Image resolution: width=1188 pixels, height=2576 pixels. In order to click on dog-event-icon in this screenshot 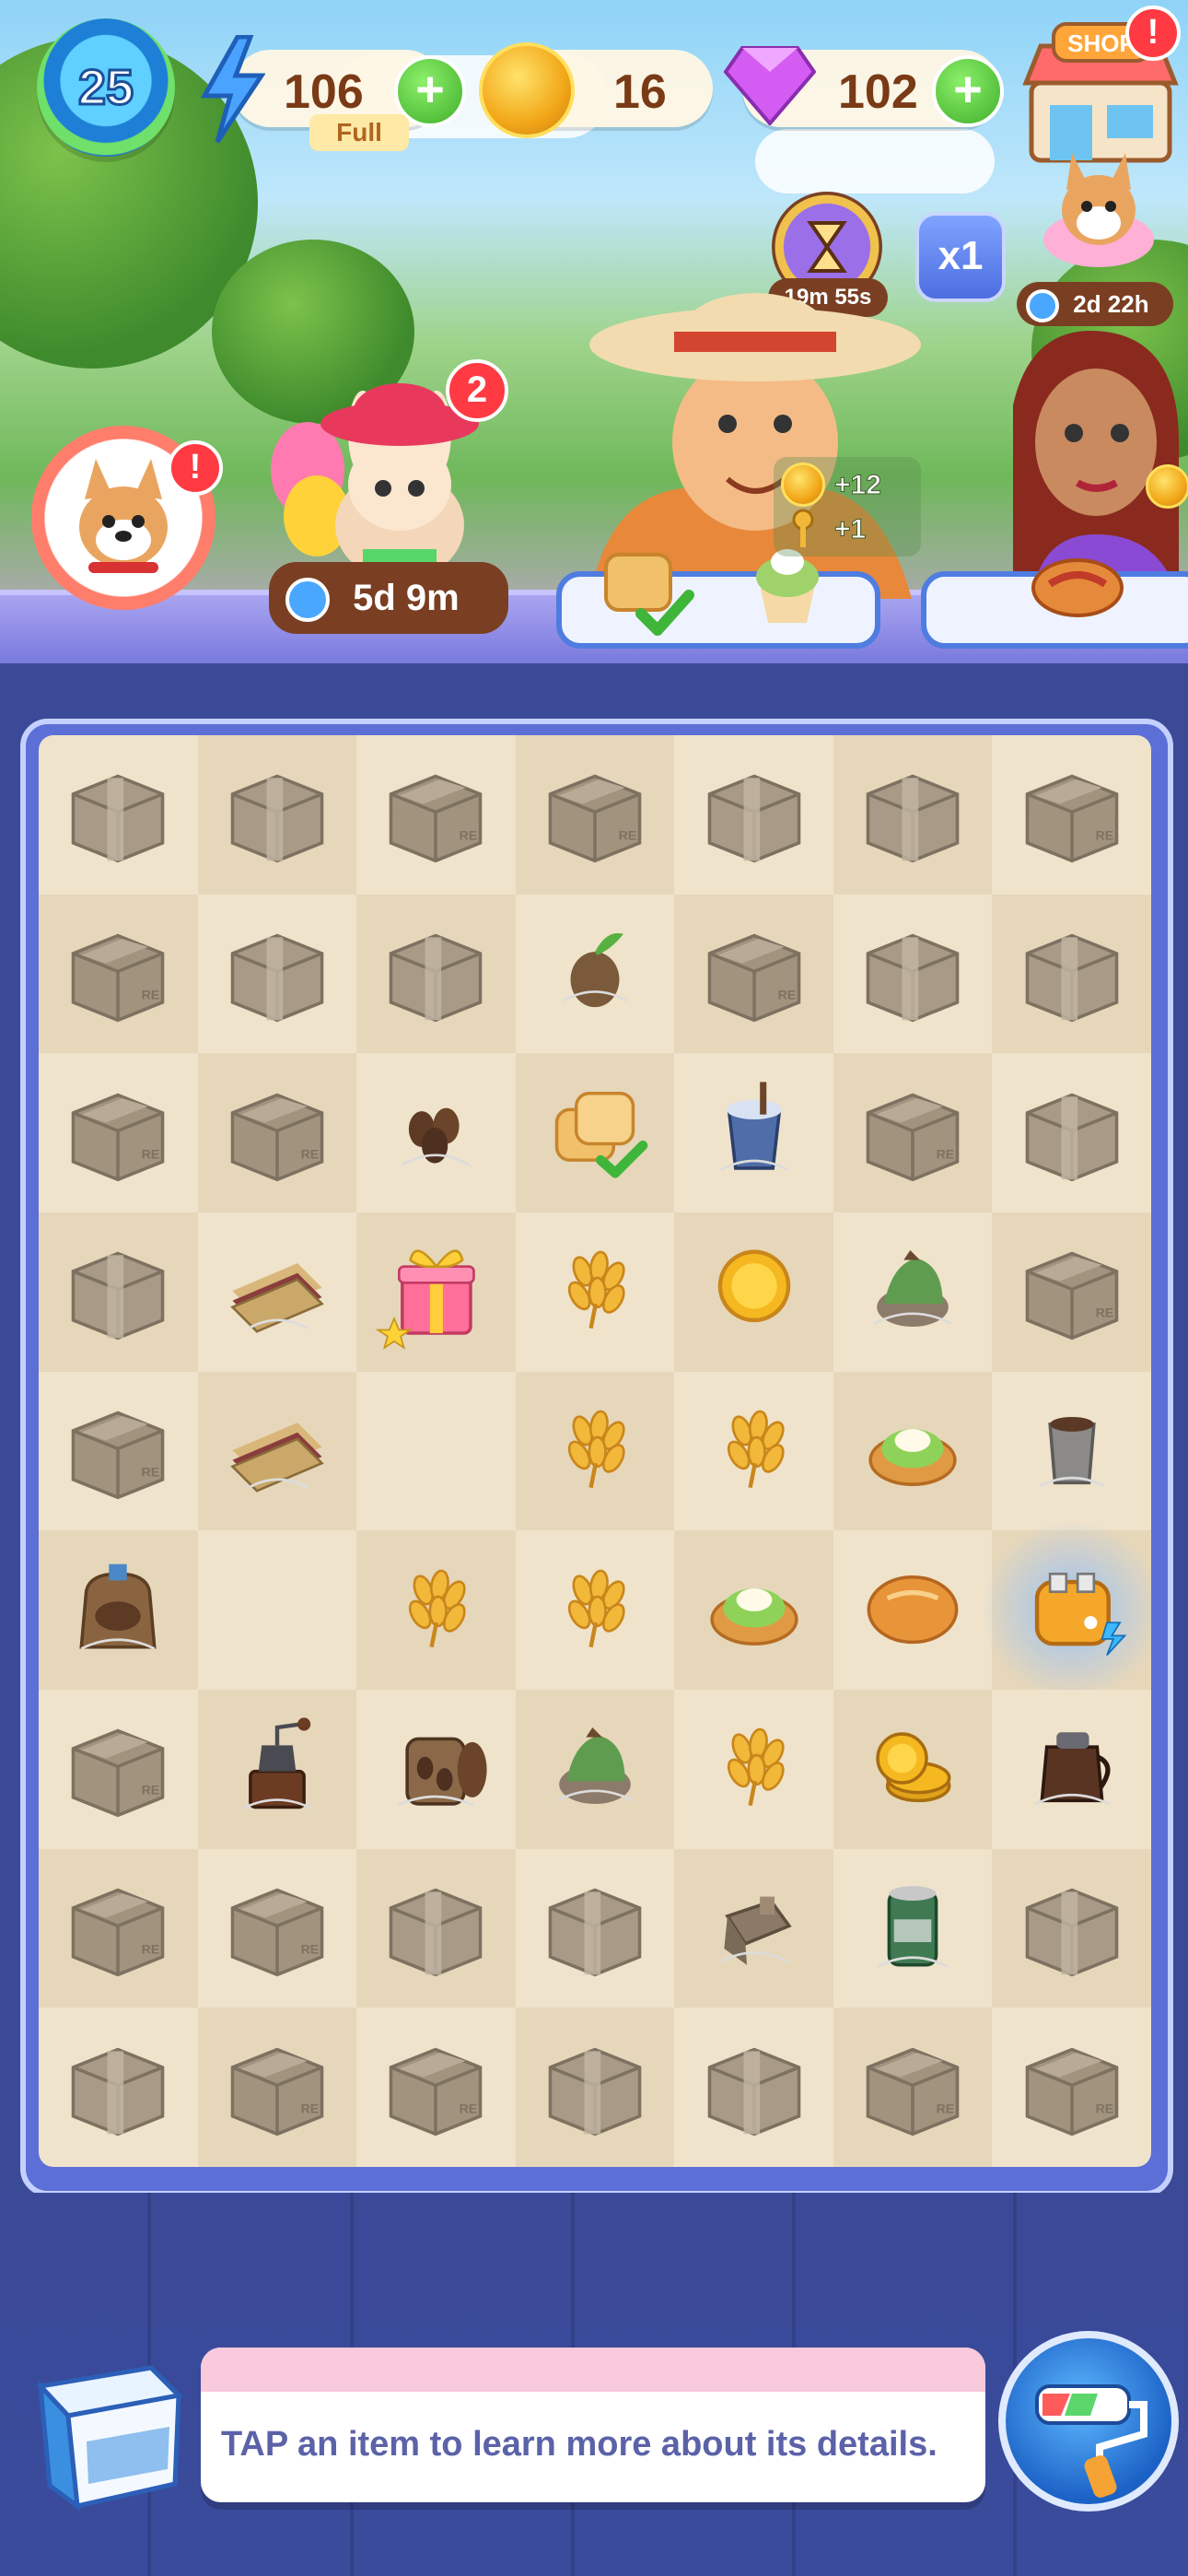, I will do `click(1099, 207)`.